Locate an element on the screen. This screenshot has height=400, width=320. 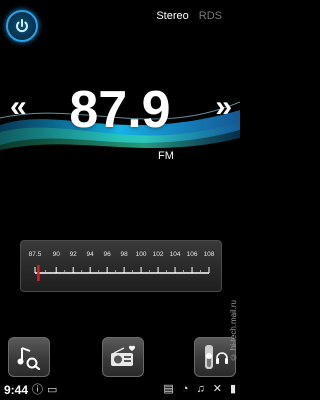
radio-favorites-button is located at coordinates (123, 357).